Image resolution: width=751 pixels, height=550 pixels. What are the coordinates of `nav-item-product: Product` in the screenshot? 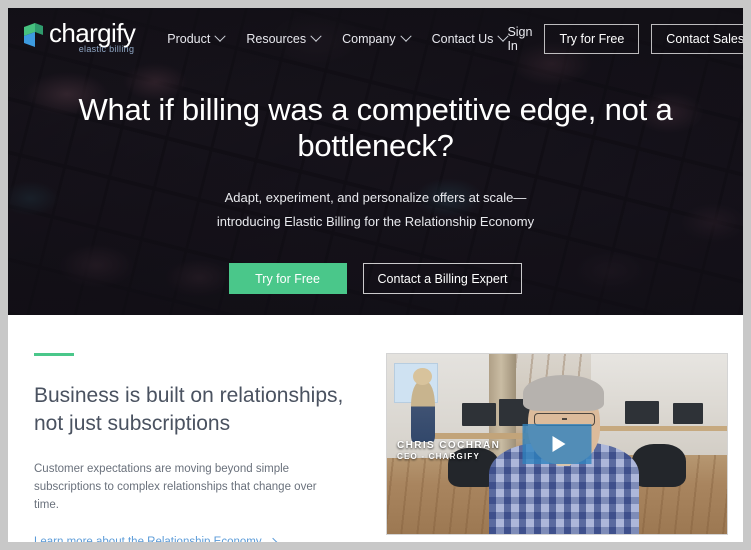 It's located at (197, 38).